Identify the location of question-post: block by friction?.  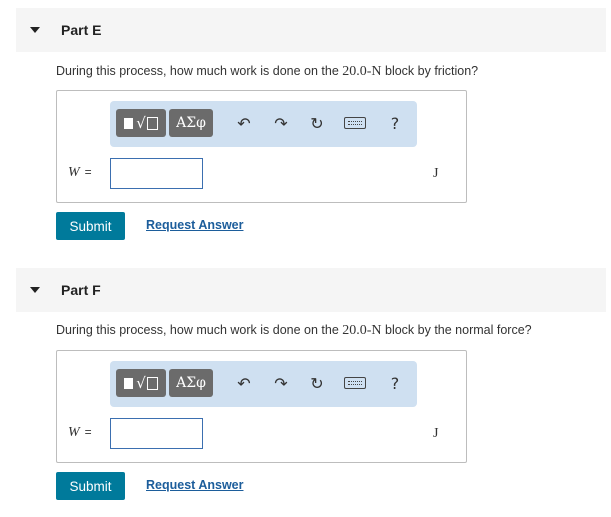
(430, 71).